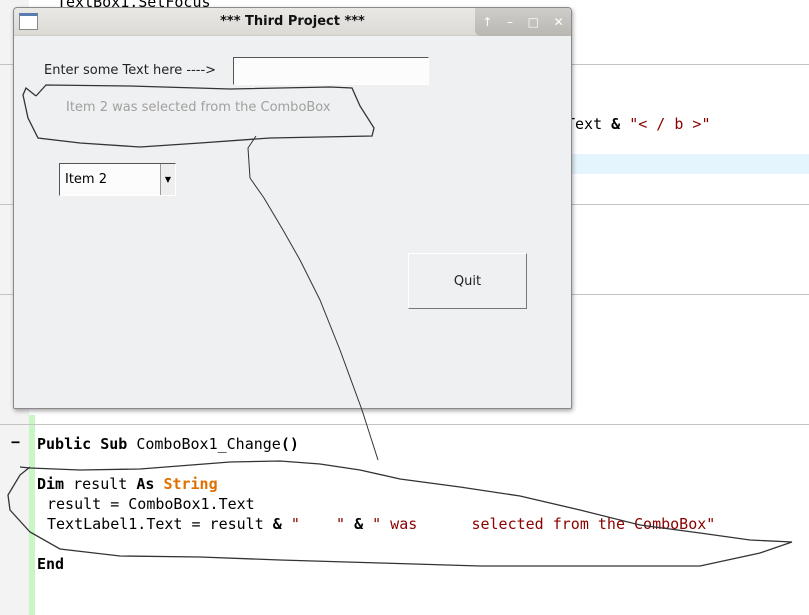 The image size is (809, 615). Describe the element at coordinates (510, 22) in the screenshot. I see `minimize-icon: –` at that location.